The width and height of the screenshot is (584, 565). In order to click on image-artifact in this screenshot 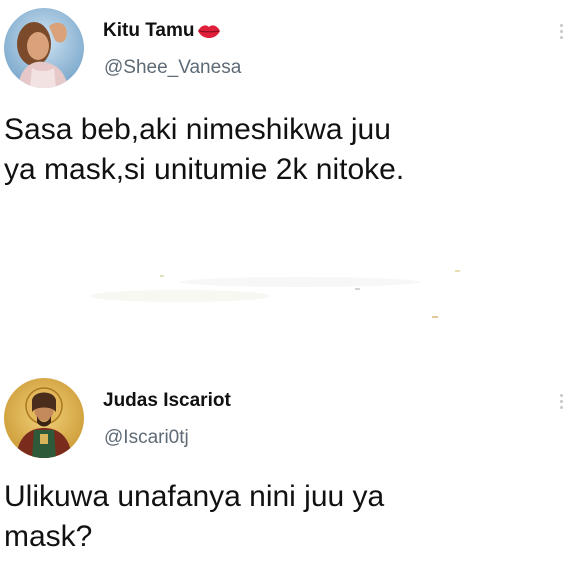, I will do `click(275, 294)`.